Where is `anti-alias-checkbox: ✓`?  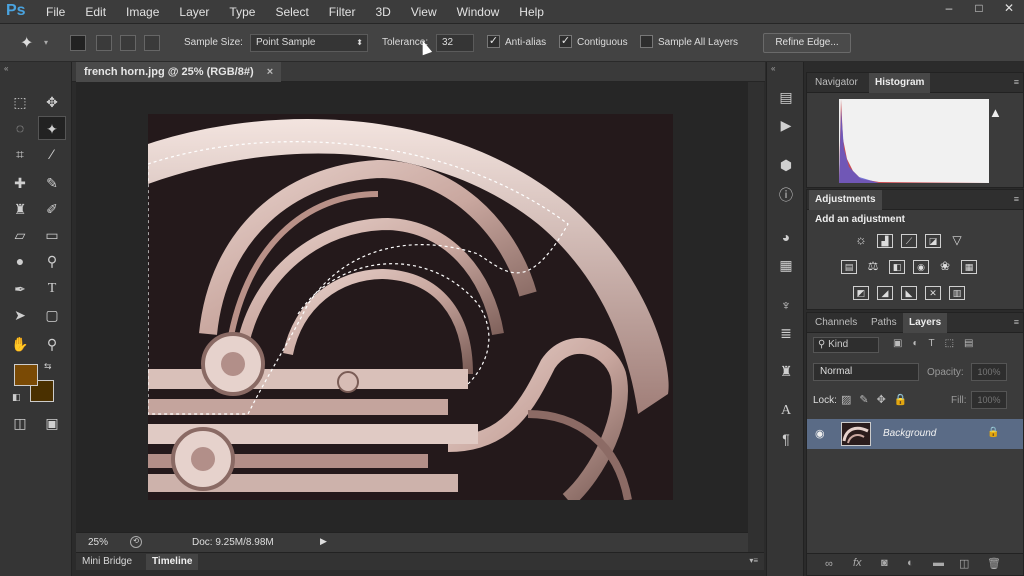 anti-alias-checkbox: ✓ is located at coordinates (493, 41).